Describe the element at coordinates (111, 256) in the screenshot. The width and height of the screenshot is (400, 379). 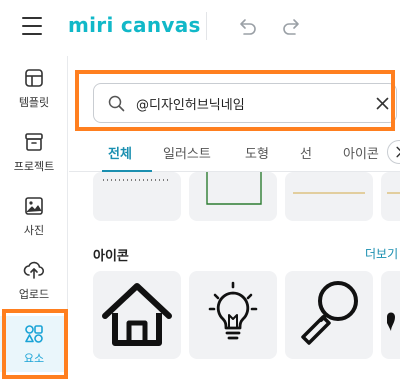
I see `section-title-icons: 아이콘` at that location.